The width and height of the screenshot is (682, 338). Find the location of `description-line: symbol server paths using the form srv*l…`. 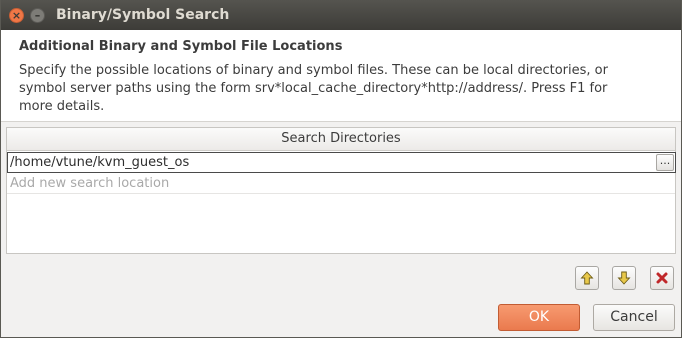

description-line: symbol server paths using the form srv*l… is located at coordinates (313, 88).